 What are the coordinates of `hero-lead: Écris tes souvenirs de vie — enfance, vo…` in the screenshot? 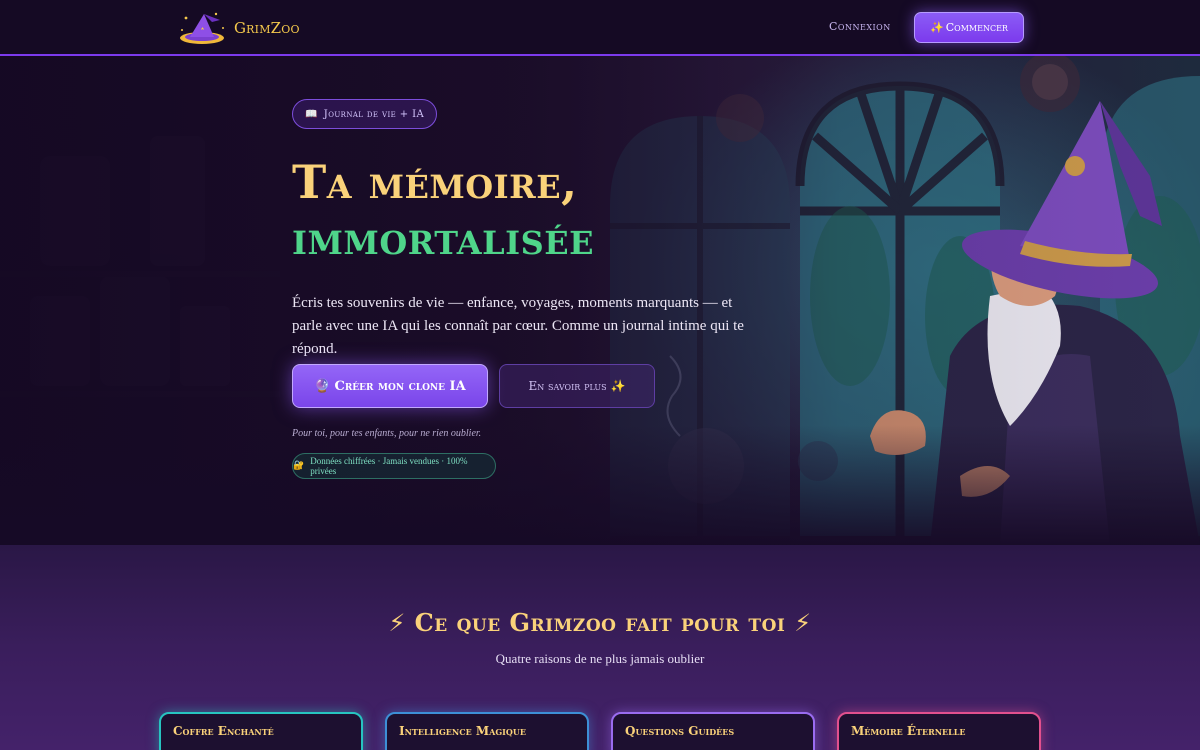 It's located at (518, 326).